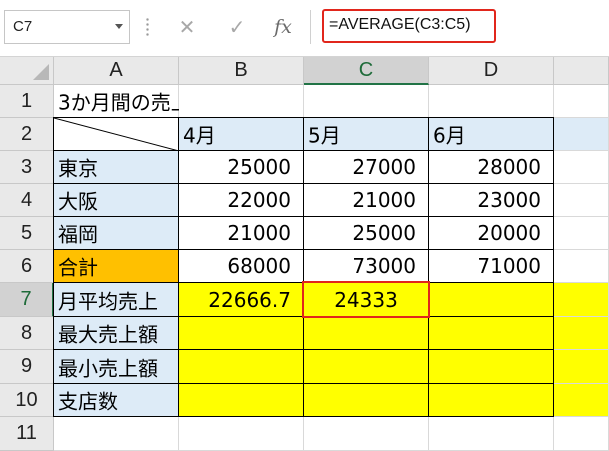 The height and width of the screenshot is (451, 609). I want to click on name-box-value: C7, so click(23, 26).